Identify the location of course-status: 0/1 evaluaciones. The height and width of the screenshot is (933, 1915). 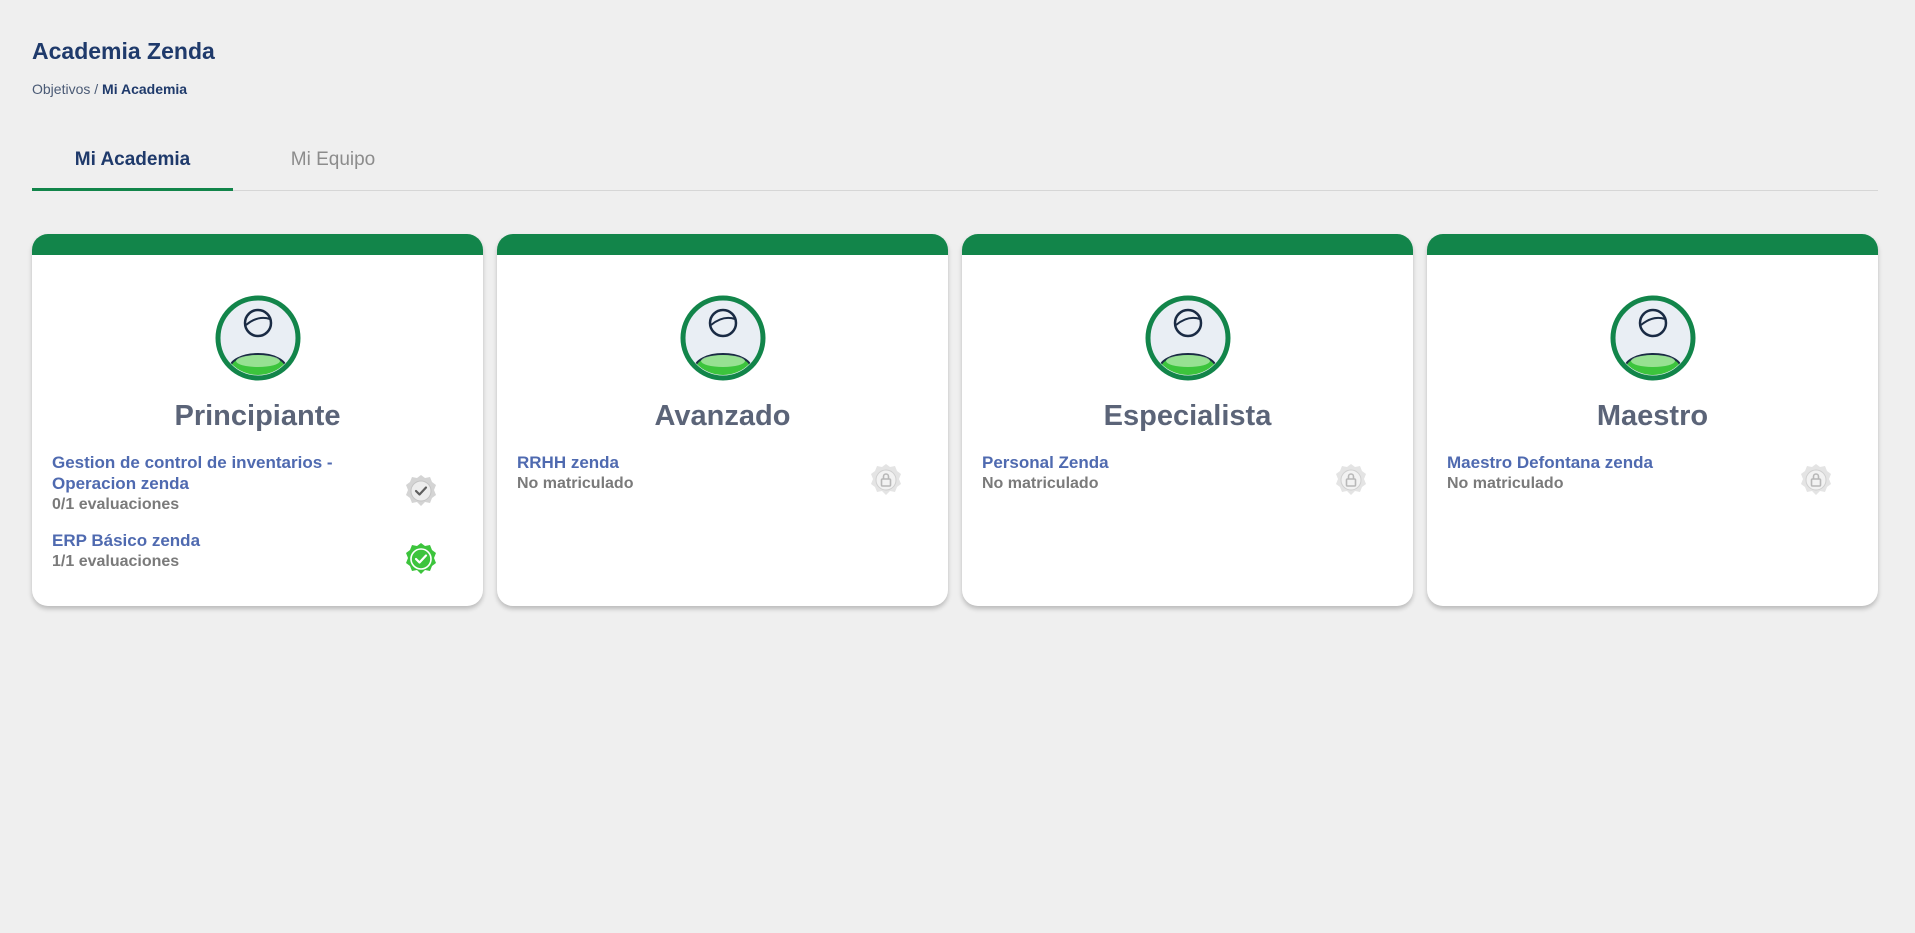
(116, 504).